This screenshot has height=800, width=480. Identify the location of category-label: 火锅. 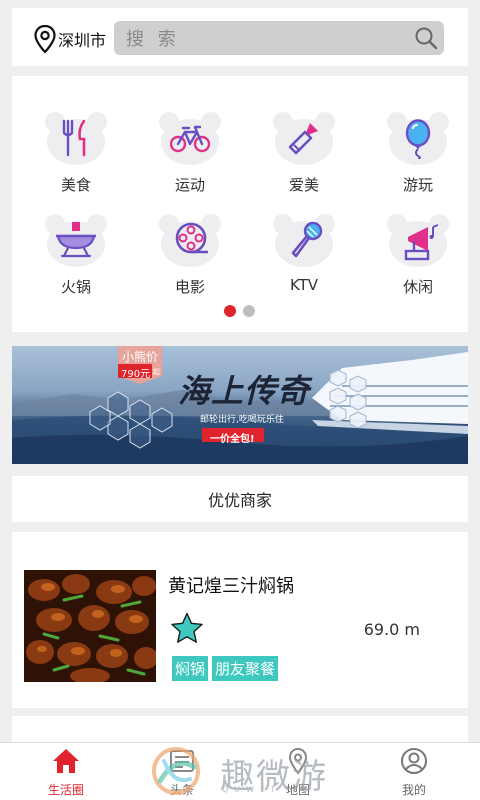
(75, 287).